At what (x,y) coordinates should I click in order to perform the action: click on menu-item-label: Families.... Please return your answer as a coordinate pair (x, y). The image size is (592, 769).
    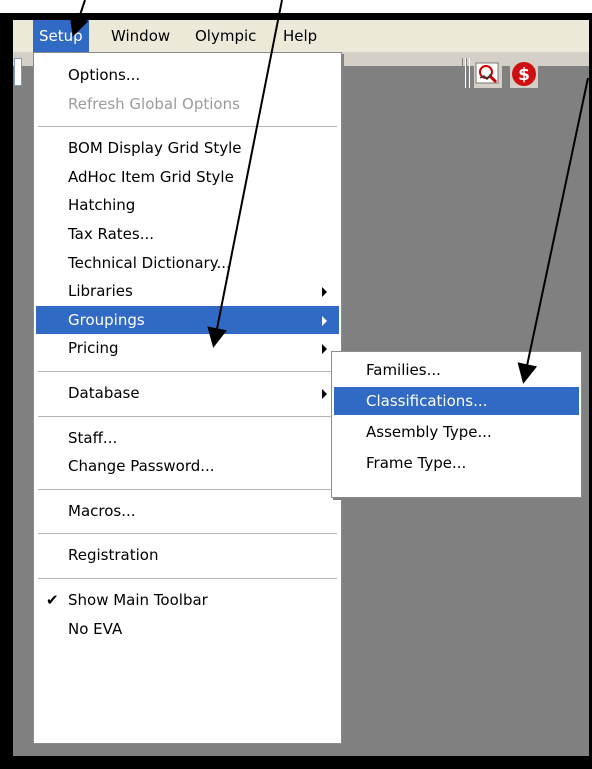
    Looking at the image, I should click on (403, 370).